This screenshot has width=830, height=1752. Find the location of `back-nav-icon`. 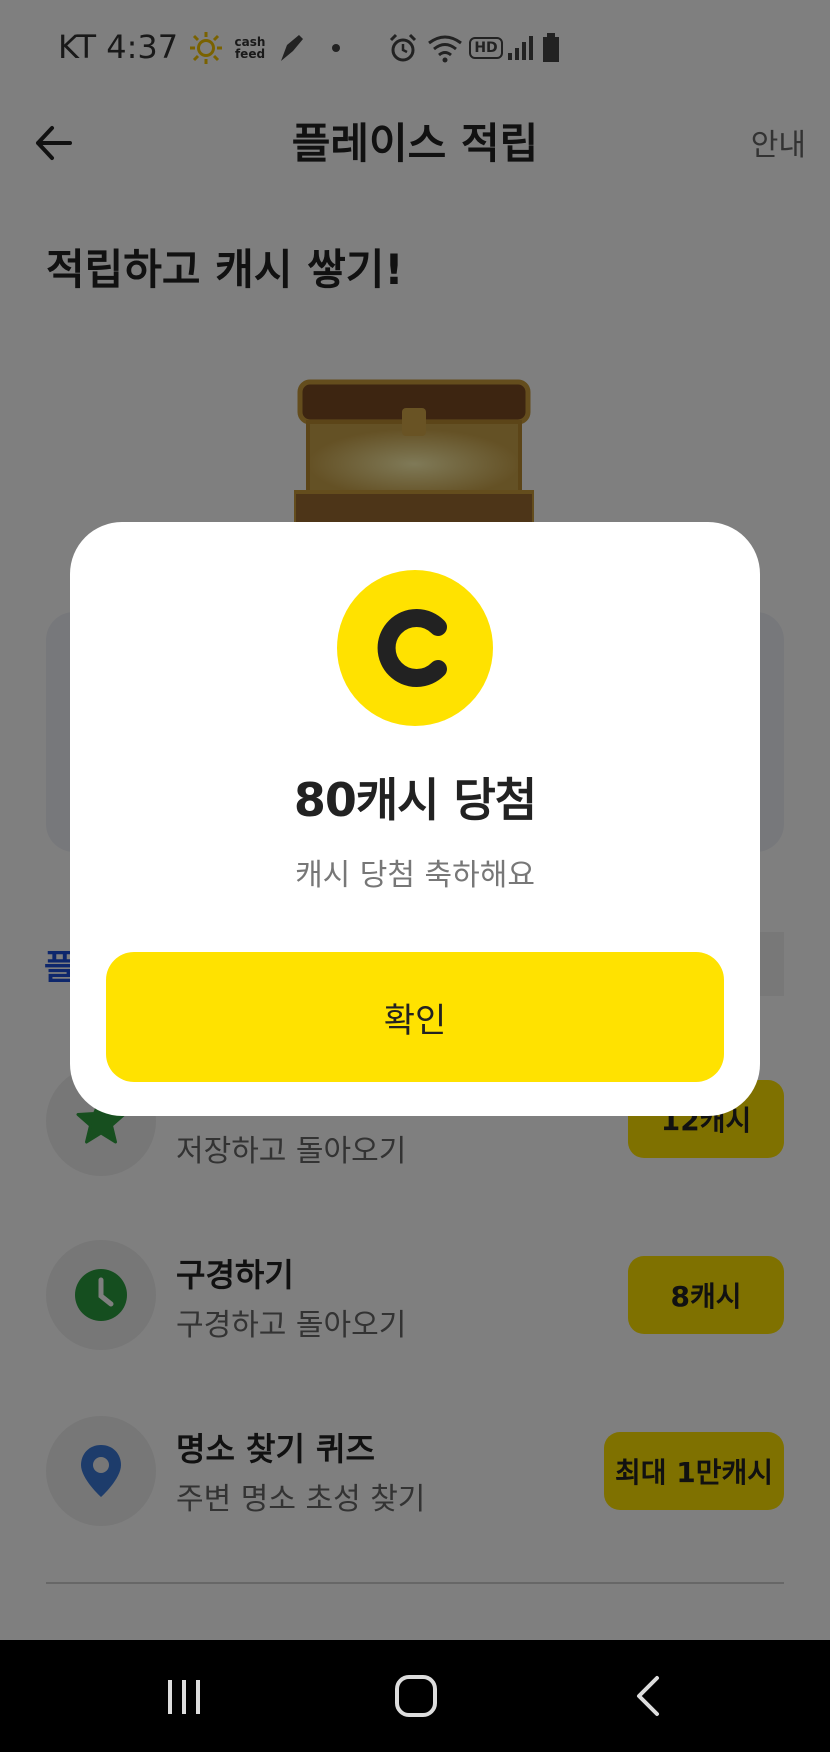

back-nav-icon is located at coordinates (648, 1696).